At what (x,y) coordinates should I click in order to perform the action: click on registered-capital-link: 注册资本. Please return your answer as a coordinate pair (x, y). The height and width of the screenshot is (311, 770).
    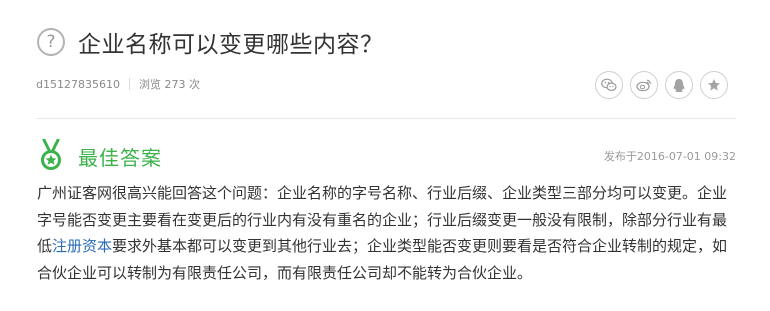
    Looking at the image, I should click on (82, 246).